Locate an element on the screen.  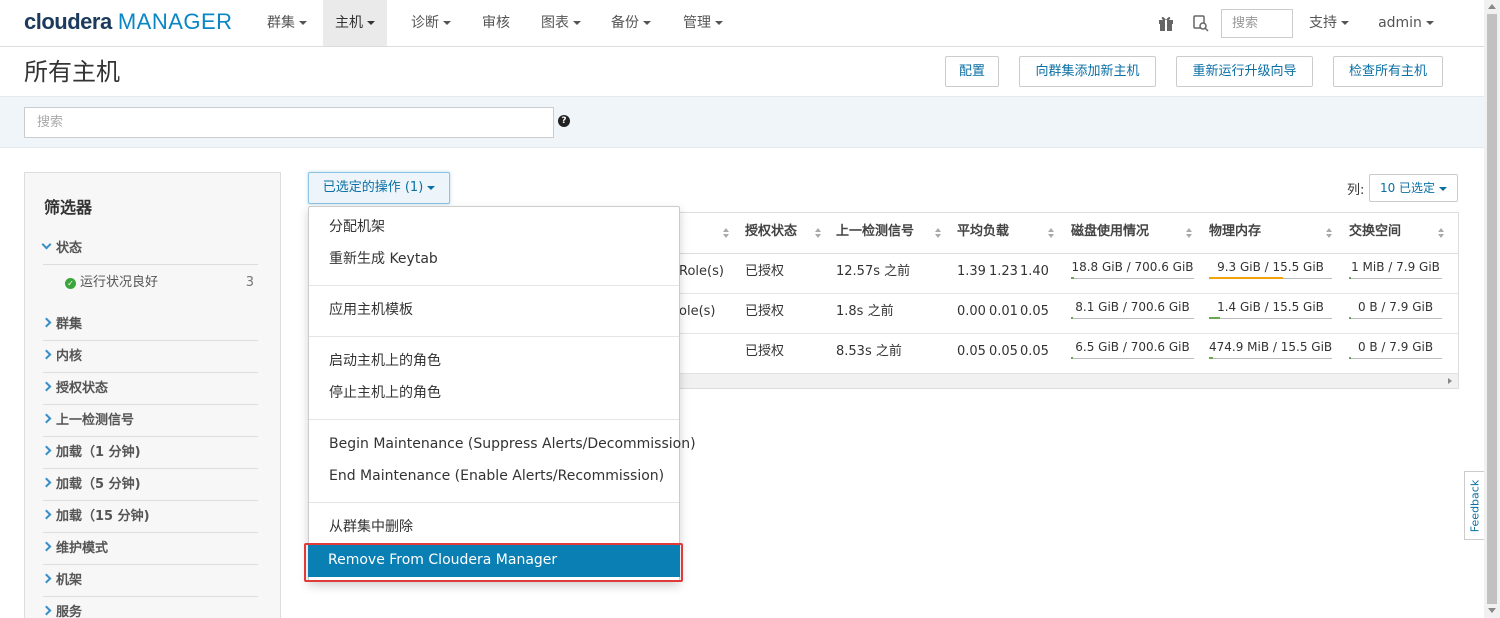
filter-section-cores: 内核 is located at coordinates (149, 357).